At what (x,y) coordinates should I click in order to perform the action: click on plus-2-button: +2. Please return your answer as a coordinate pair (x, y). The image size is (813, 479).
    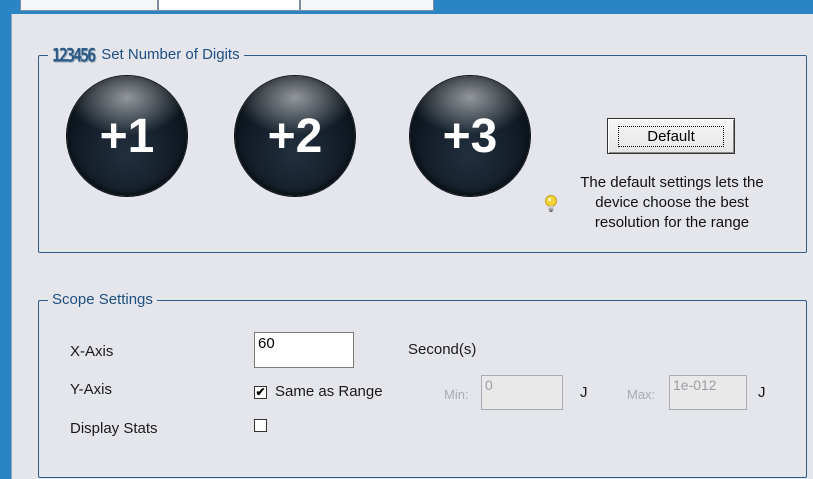
    Looking at the image, I should click on (295, 136).